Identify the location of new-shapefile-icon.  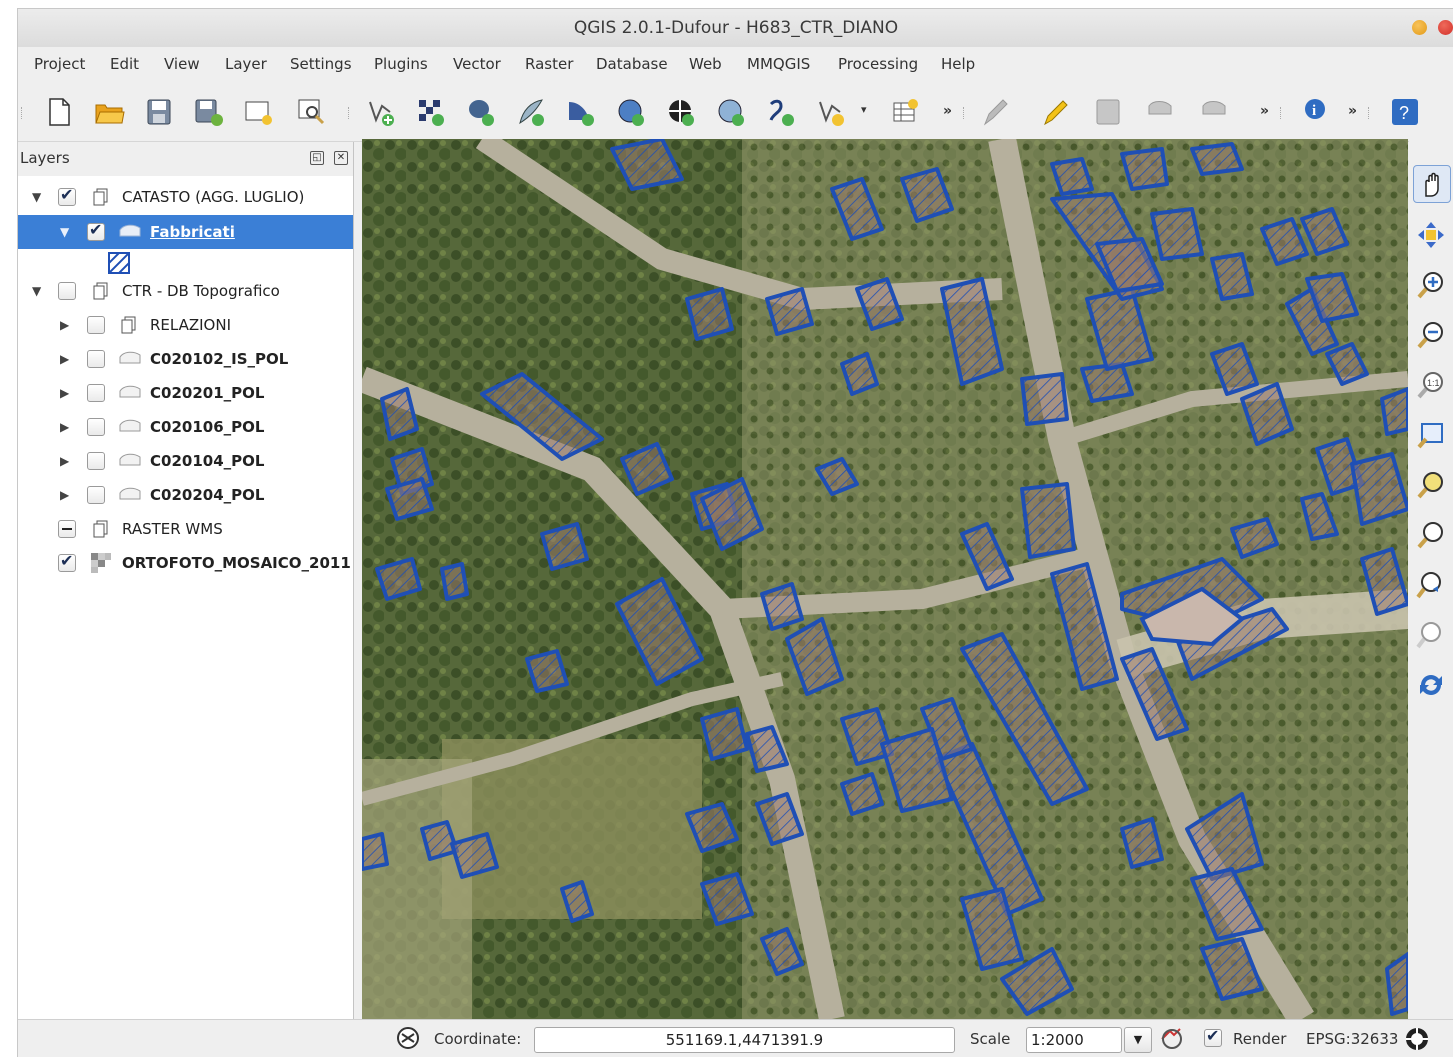
(831, 112).